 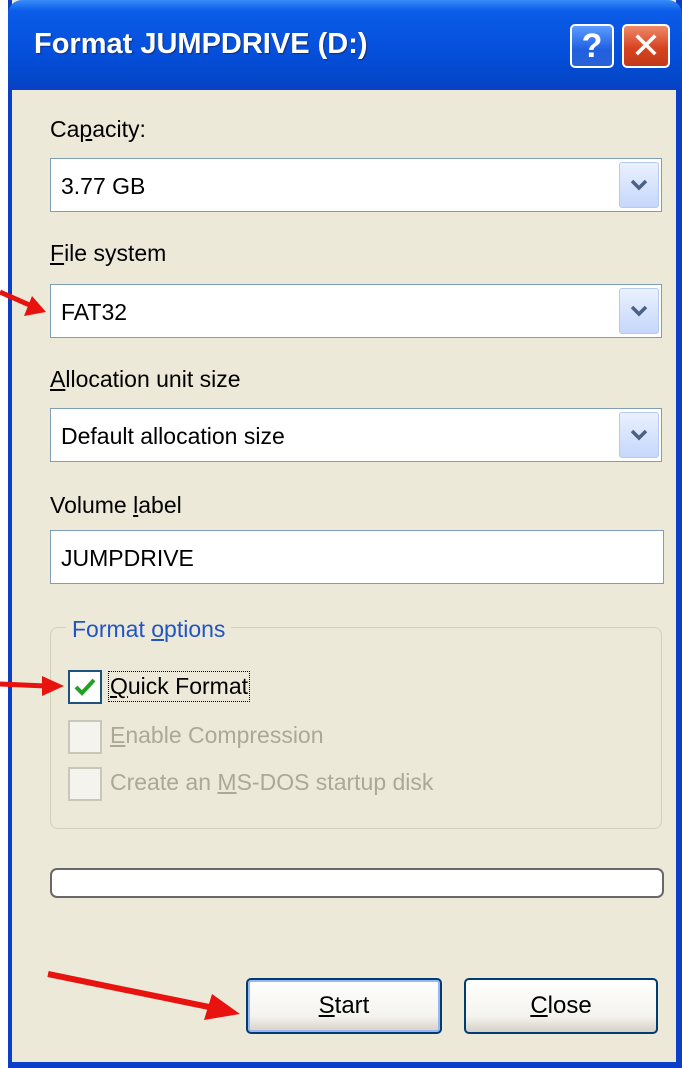 What do you see at coordinates (344, 1006) in the screenshot?
I see `start-button: Start` at bounding box center [344, 1006].